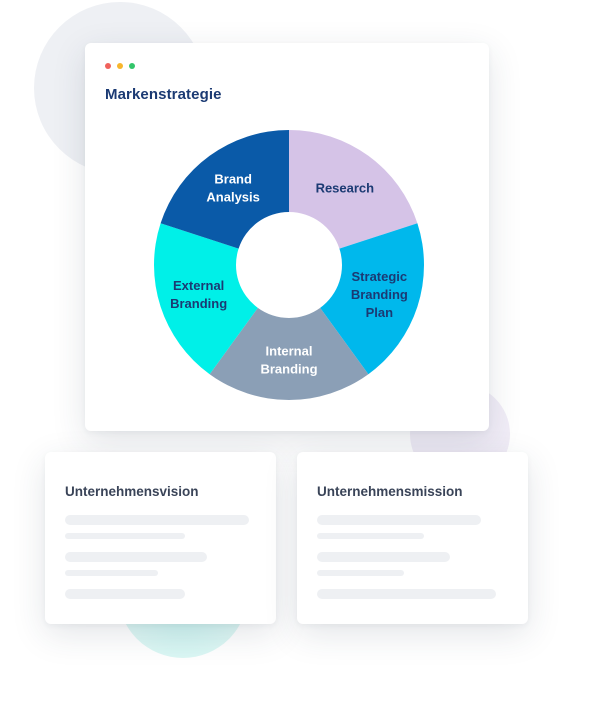 This screenshot has height=715, width=604. I want to click on segment-label-line: Research, so click(345, 188).